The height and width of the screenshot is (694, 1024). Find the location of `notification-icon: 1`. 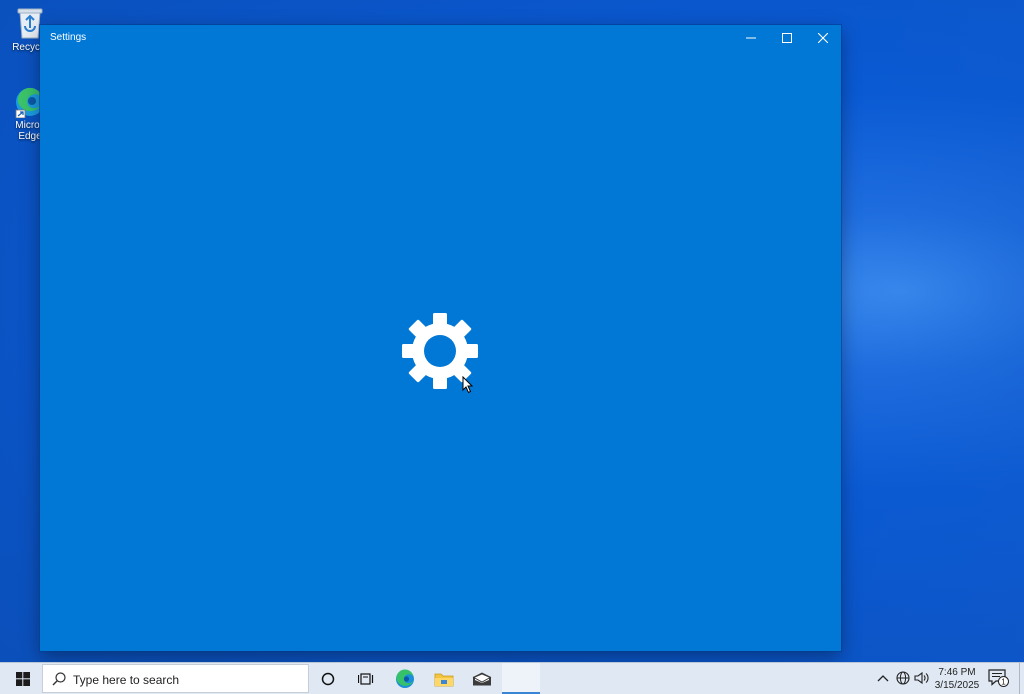

notification-icon: 1 is located at coordinates (998, 678).